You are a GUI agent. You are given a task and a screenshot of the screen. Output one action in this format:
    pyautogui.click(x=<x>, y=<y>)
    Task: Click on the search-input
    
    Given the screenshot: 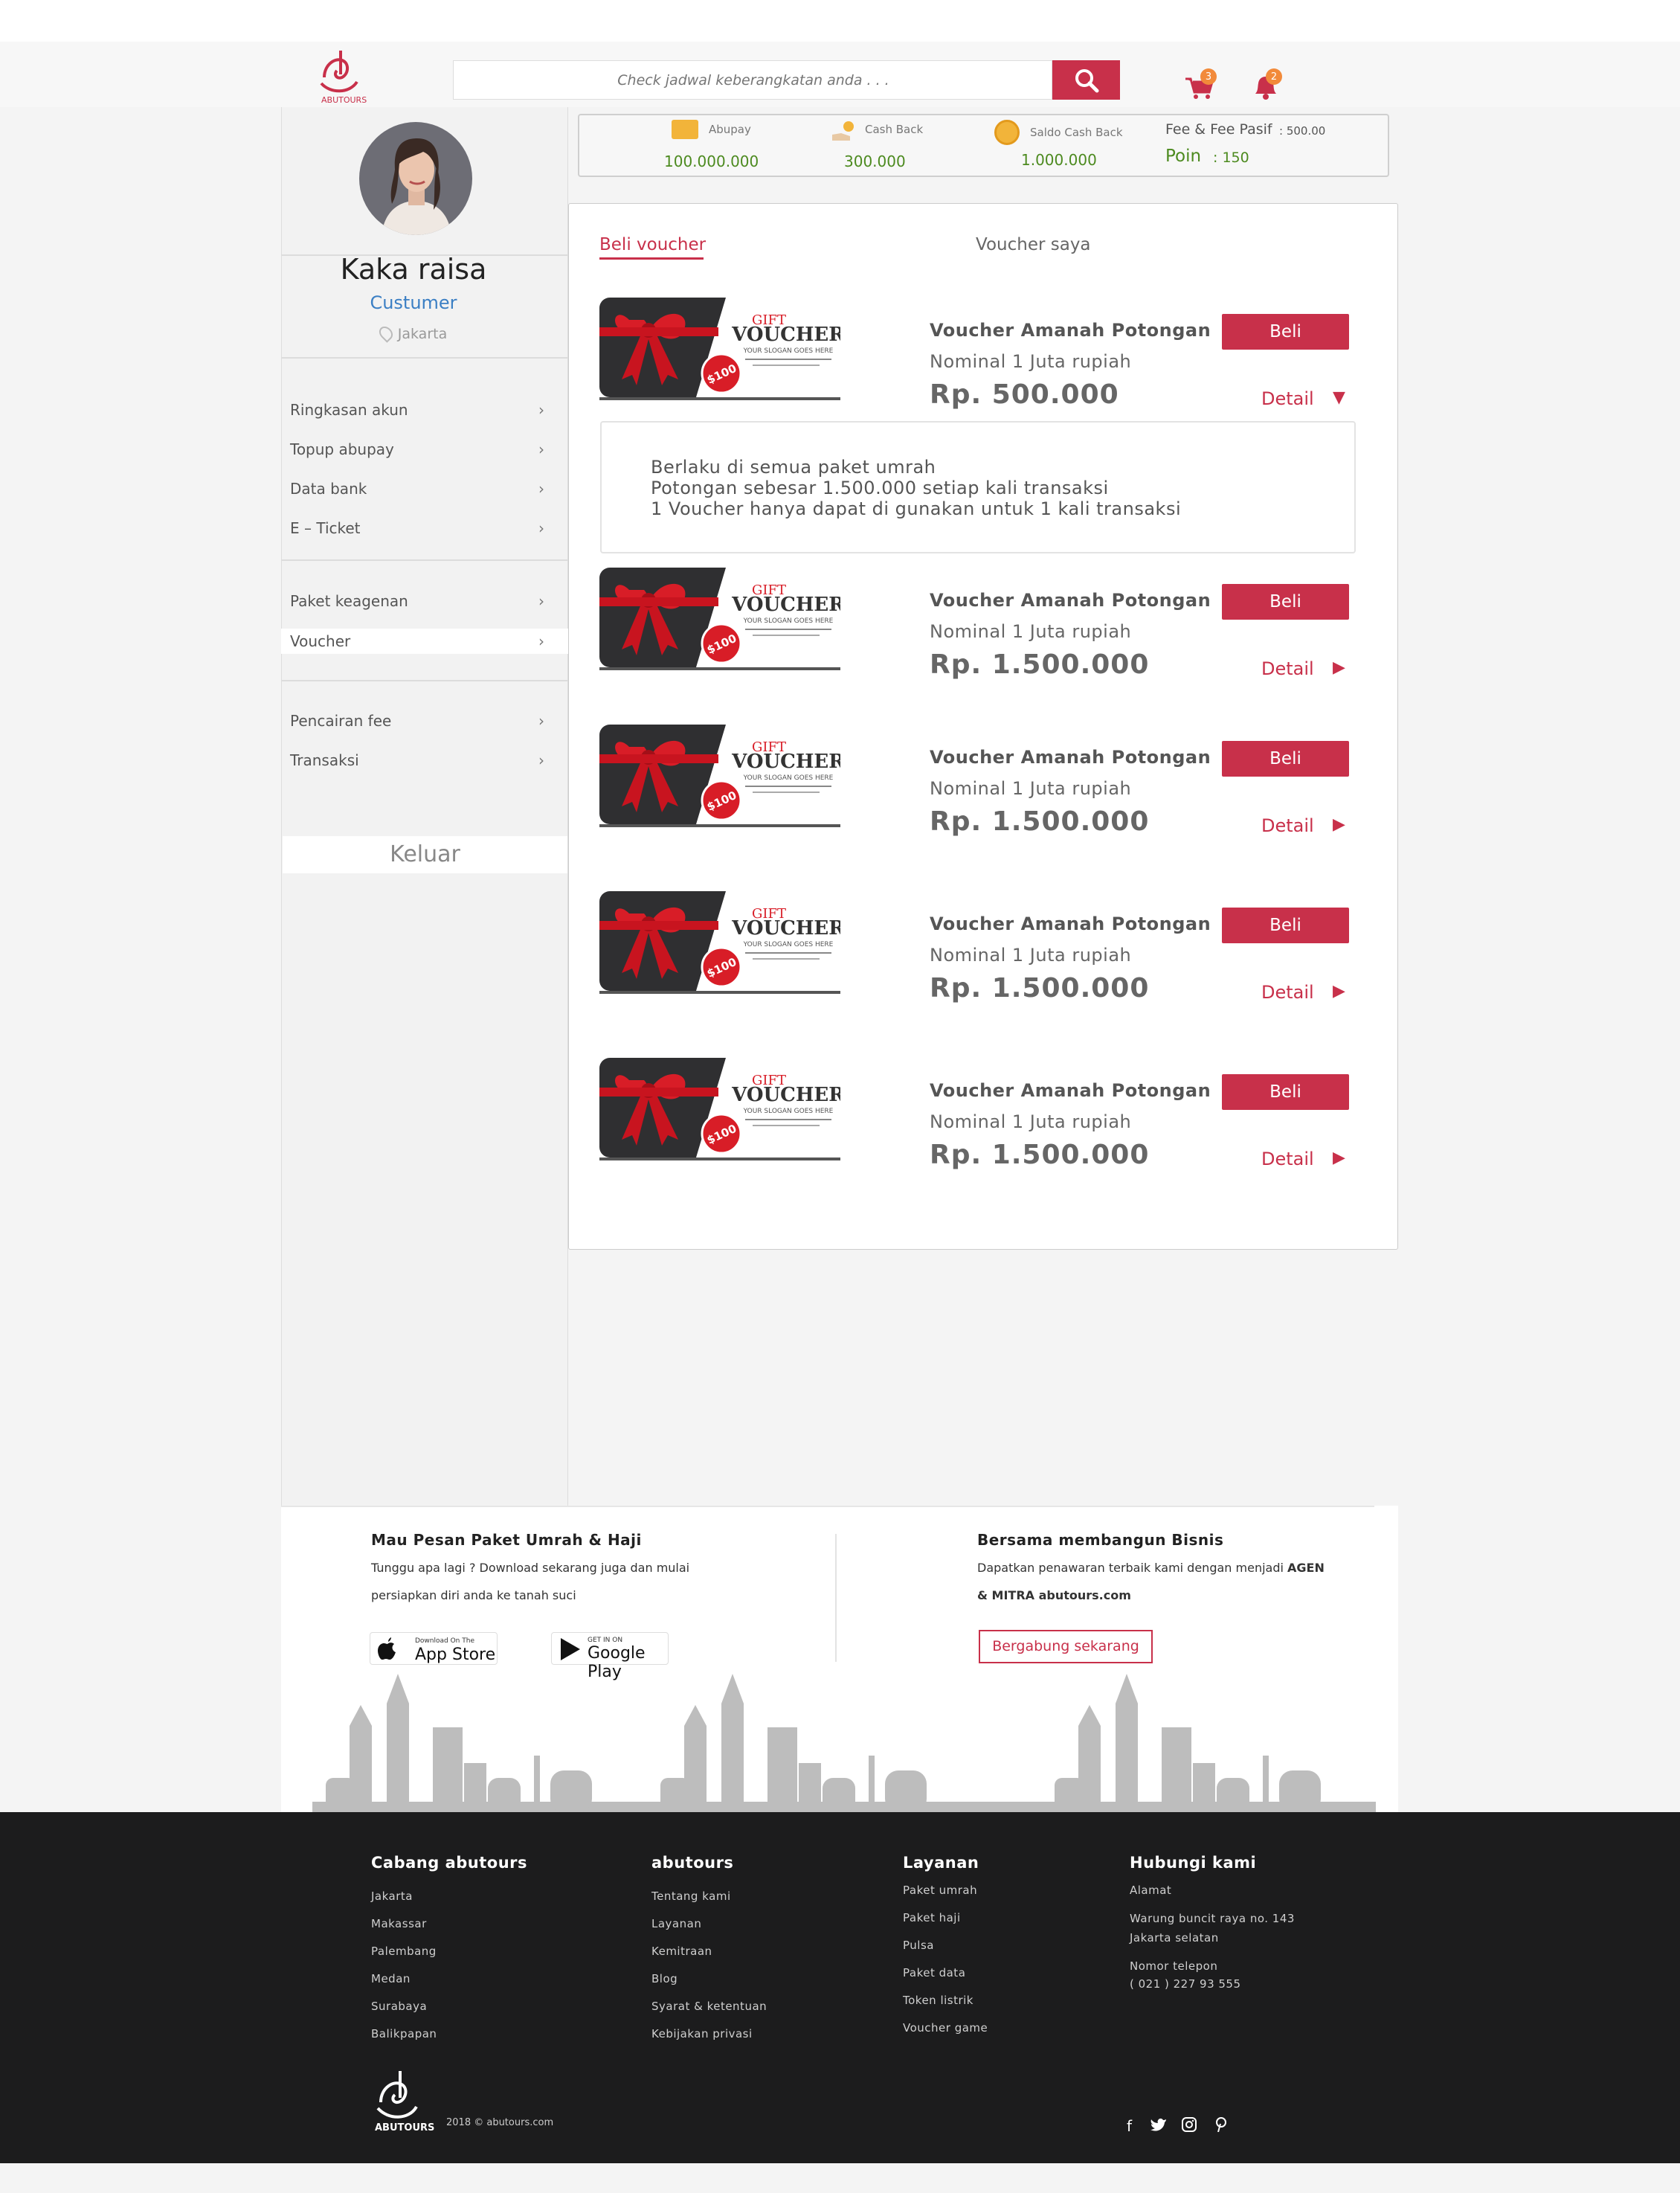 What is the action you would take?
    pyautogui.click(x=754, y=80)
    